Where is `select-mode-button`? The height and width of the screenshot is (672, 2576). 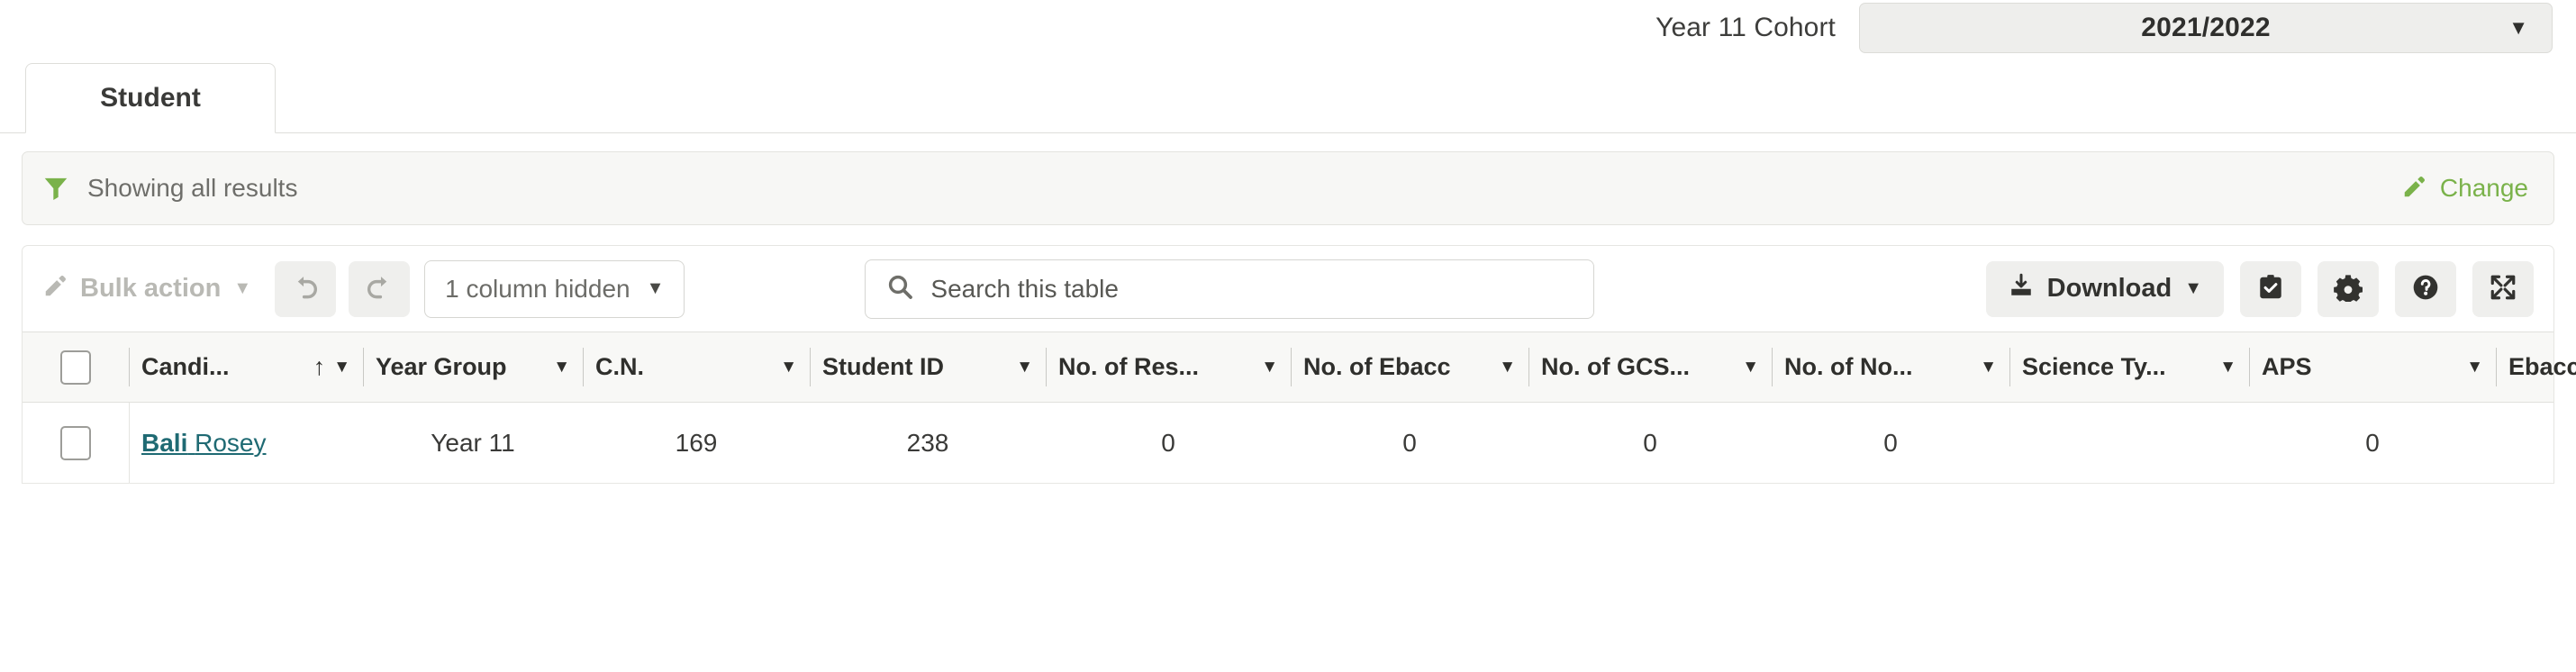
select-mode-button is located at coordinates (2270, 288).